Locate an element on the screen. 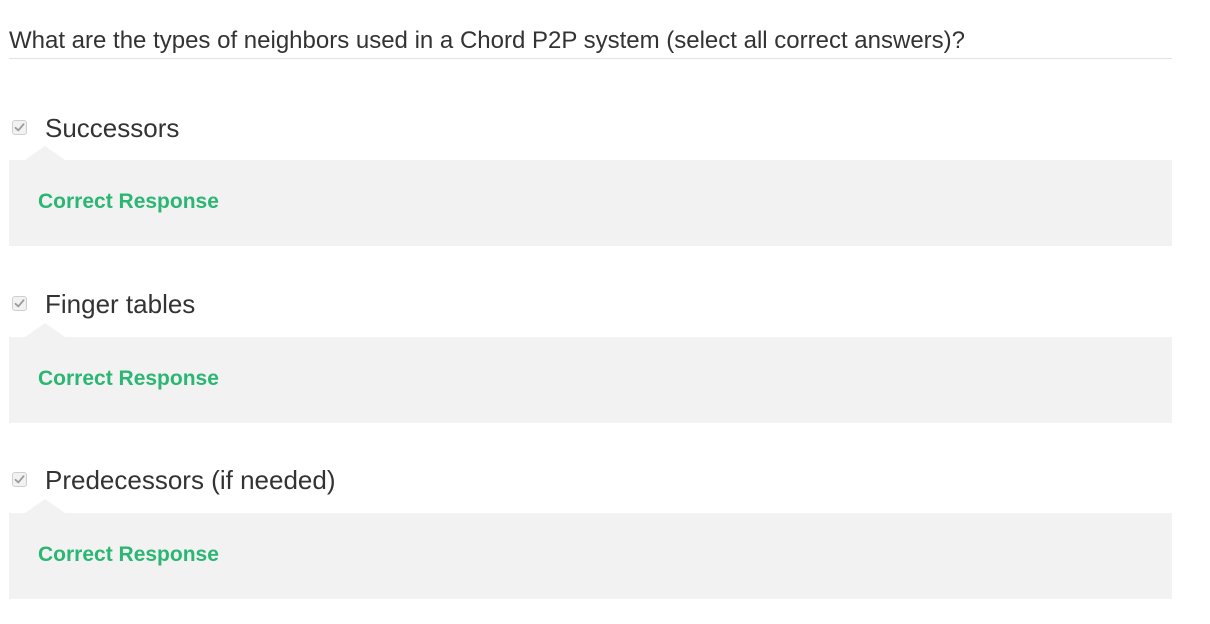 The height and width of the screenshot is (624, 1210). answer-option-row: Successors is located at coordinates (590, 132).